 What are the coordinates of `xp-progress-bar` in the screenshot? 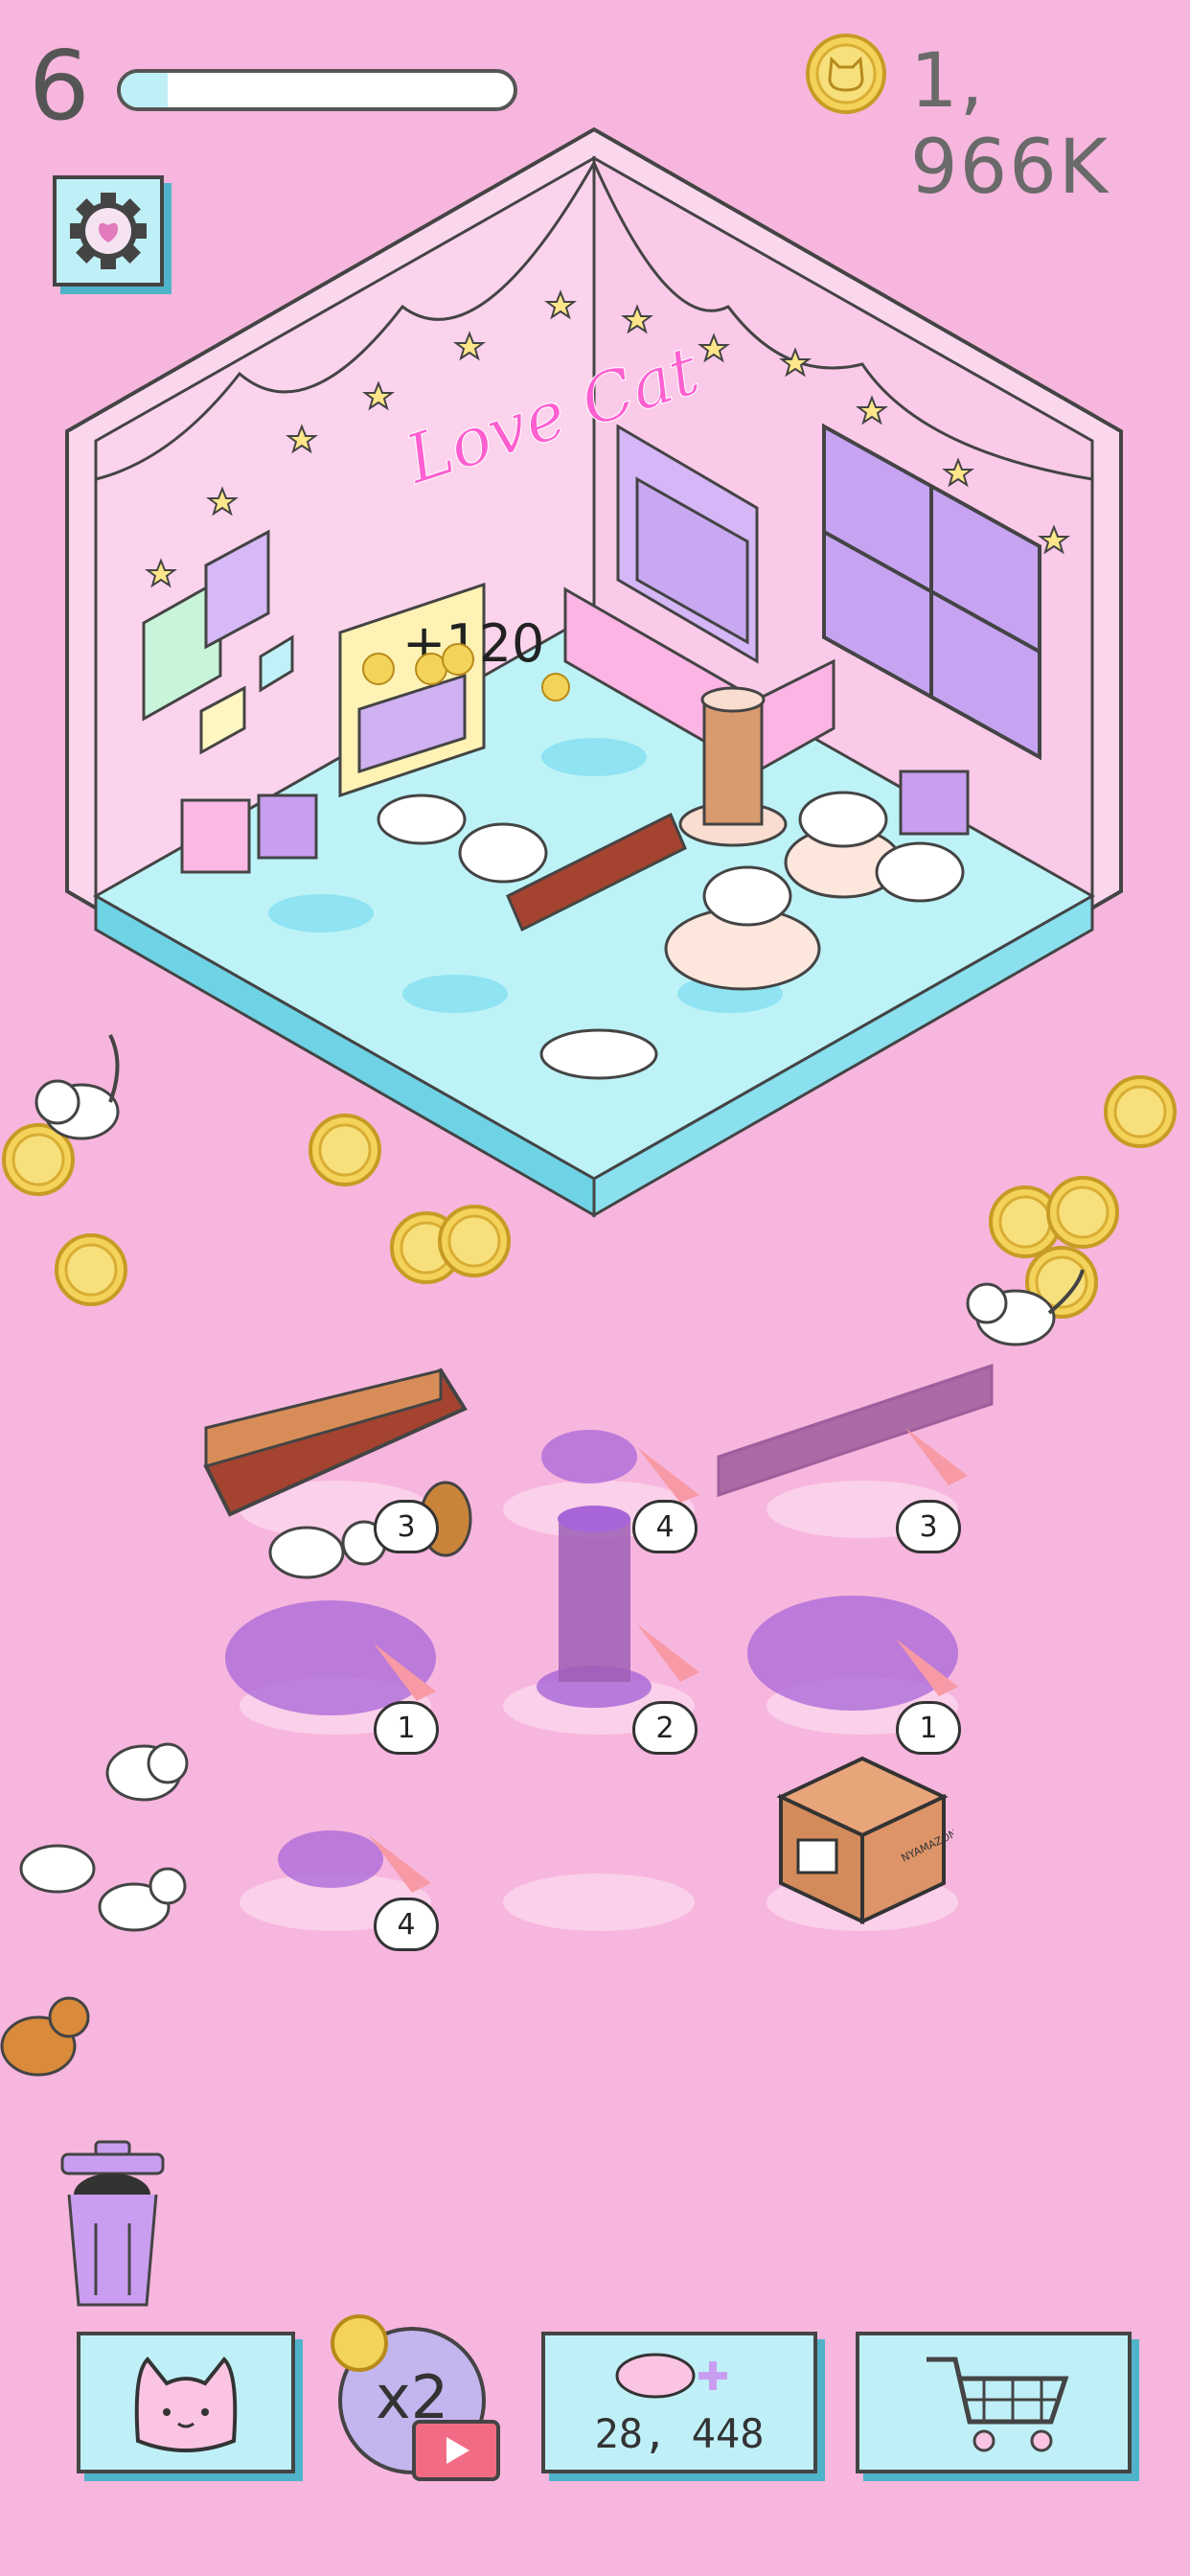 It's located at (317, 90).